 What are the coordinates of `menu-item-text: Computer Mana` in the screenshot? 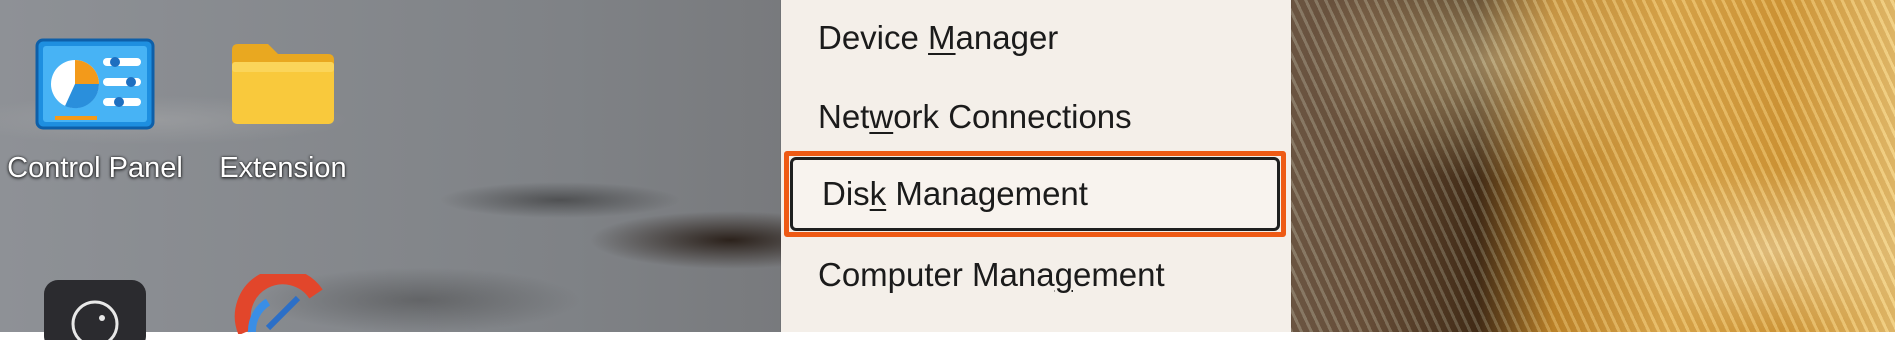 It's located at (936, 274).